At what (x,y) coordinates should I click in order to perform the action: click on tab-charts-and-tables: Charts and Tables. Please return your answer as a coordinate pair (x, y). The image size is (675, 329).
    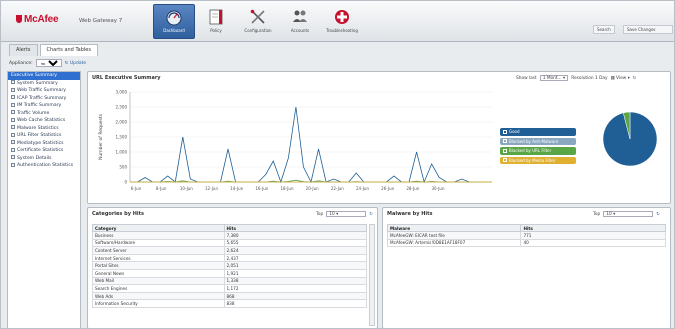
    Looking at the image, I should click on (68, 50).